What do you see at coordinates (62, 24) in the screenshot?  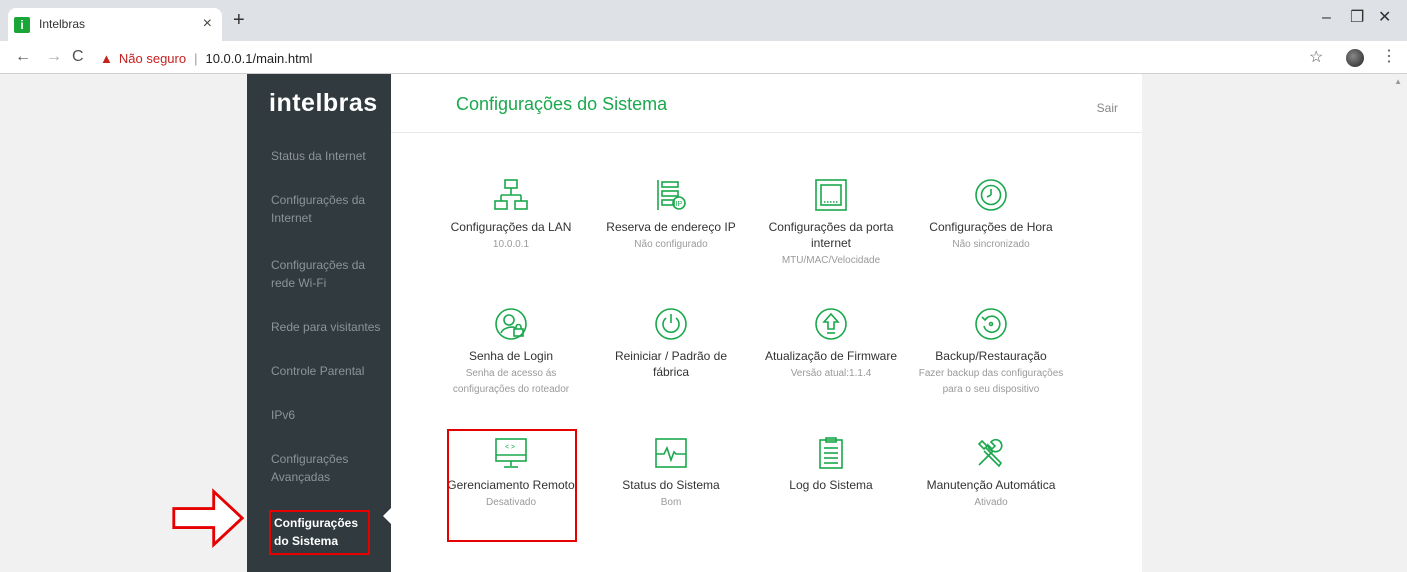 I see `tab-title: Intelbras` at bounding box center [62, 24].